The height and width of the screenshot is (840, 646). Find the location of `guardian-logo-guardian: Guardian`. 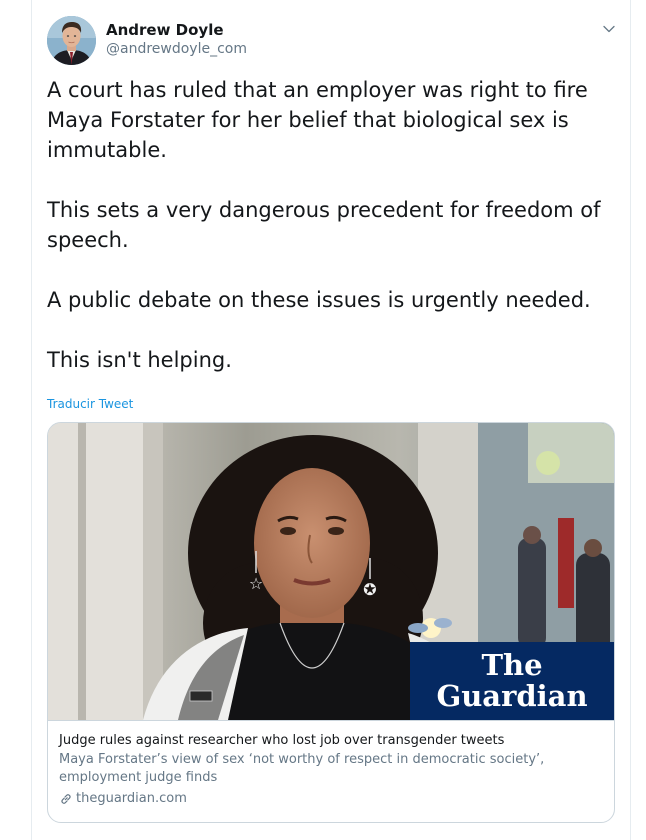

guardian-logo-guardian: Guardian is located at coordinates (511, 696).